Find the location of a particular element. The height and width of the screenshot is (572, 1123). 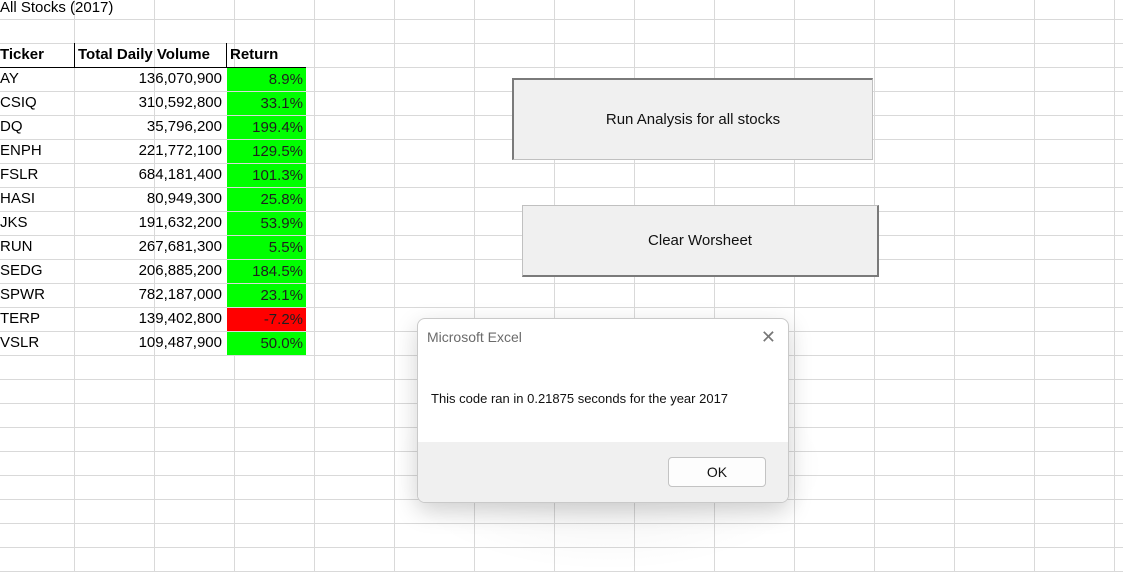

cell-ticker: JKS is located at coordinates (37, 223).